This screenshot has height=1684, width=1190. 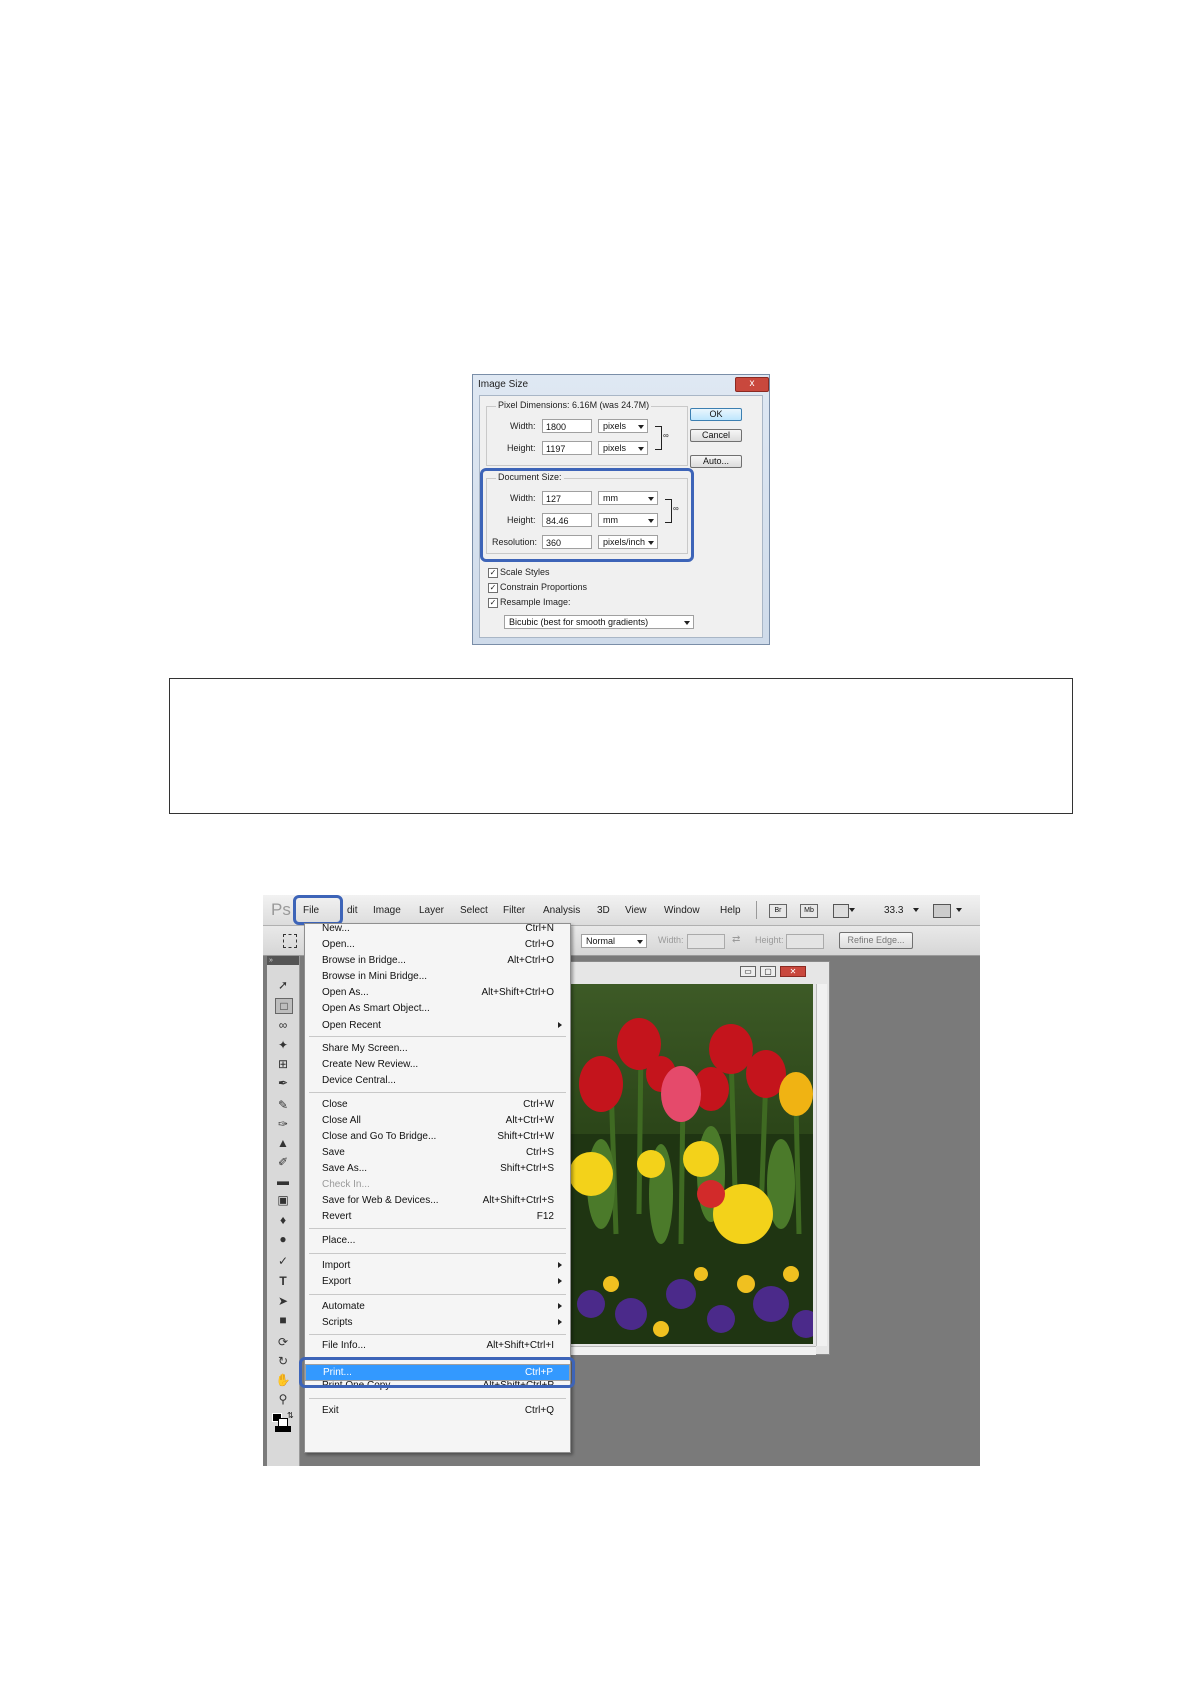 What do you see at coordinates (567, 448) in the screenshot?
I see `pixel-height-input: 1197` at bounding box center [567, 448].